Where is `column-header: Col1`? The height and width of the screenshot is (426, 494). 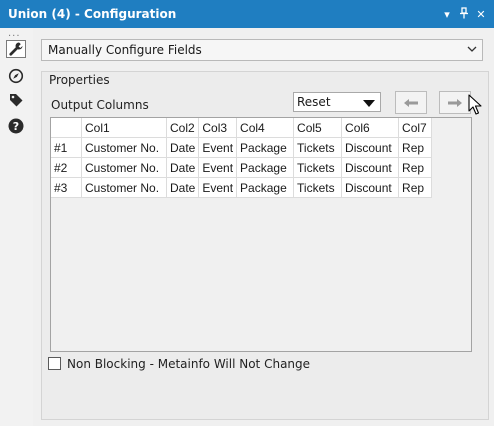
column-header: Col1 is located at coordinates (124, 128).